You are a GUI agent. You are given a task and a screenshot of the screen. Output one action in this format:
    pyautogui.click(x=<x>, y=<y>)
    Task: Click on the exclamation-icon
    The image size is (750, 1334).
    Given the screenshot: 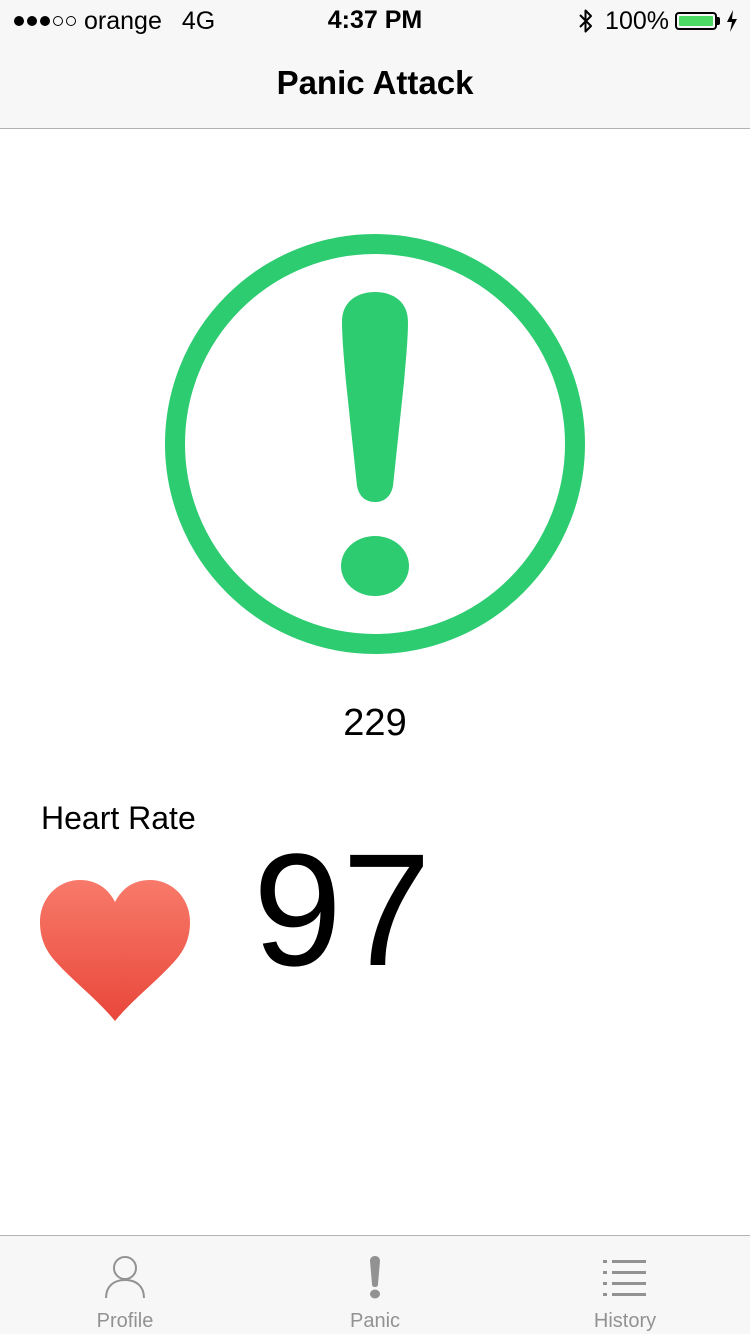 What is the action you would take?
    pyautogui.click(x=375, y=1277)
    